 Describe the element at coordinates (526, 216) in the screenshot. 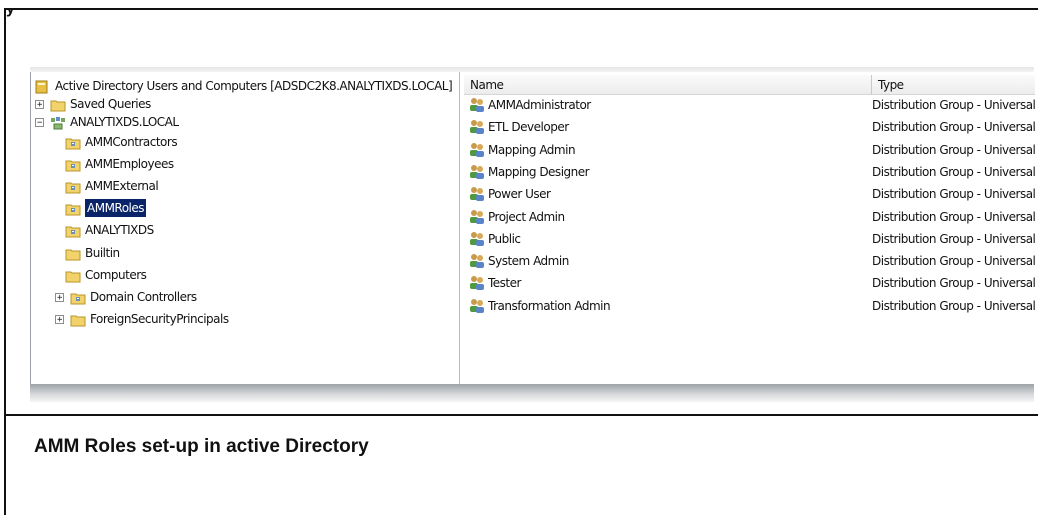

I see `group-name: Project Admin` at that location.